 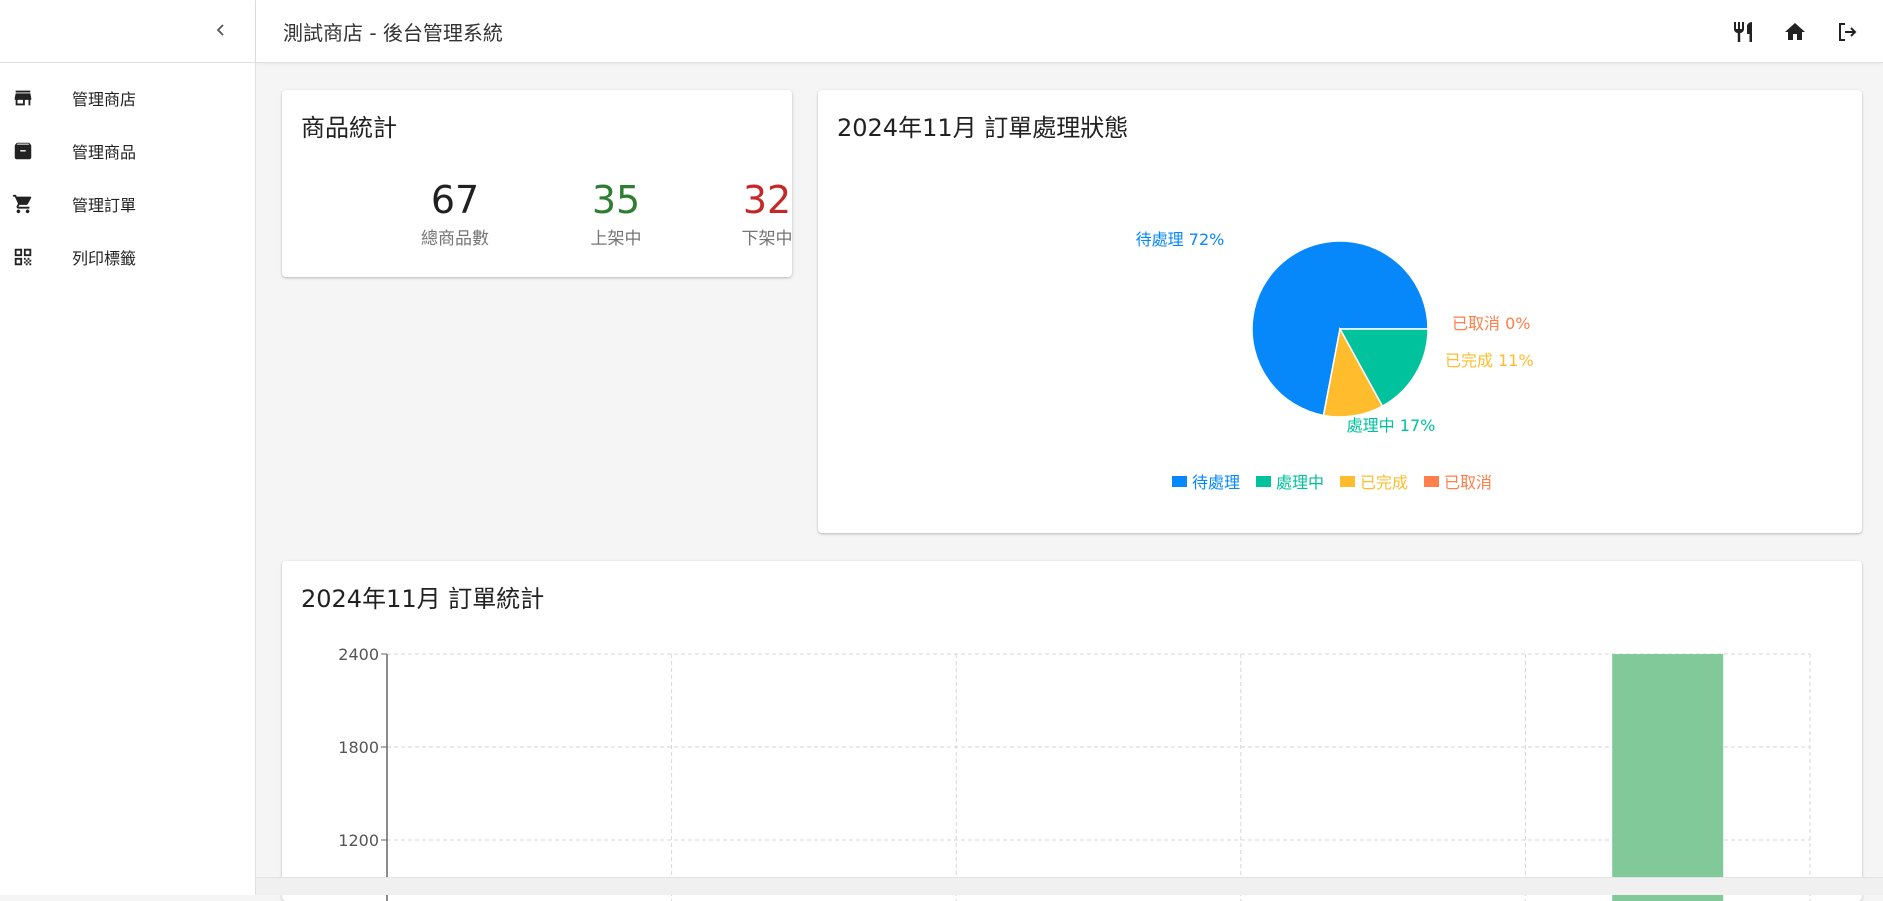 I want to click on stat-off-shelf: 32 下架中, so click(x=767, y=213).